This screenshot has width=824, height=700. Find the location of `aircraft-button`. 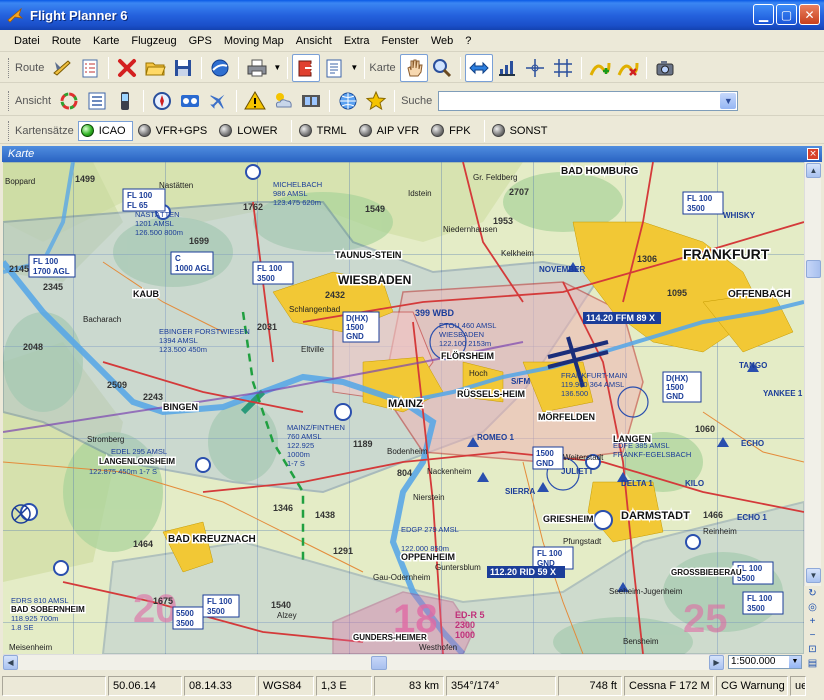

aircraft-button is located at coordinates (218, 101).